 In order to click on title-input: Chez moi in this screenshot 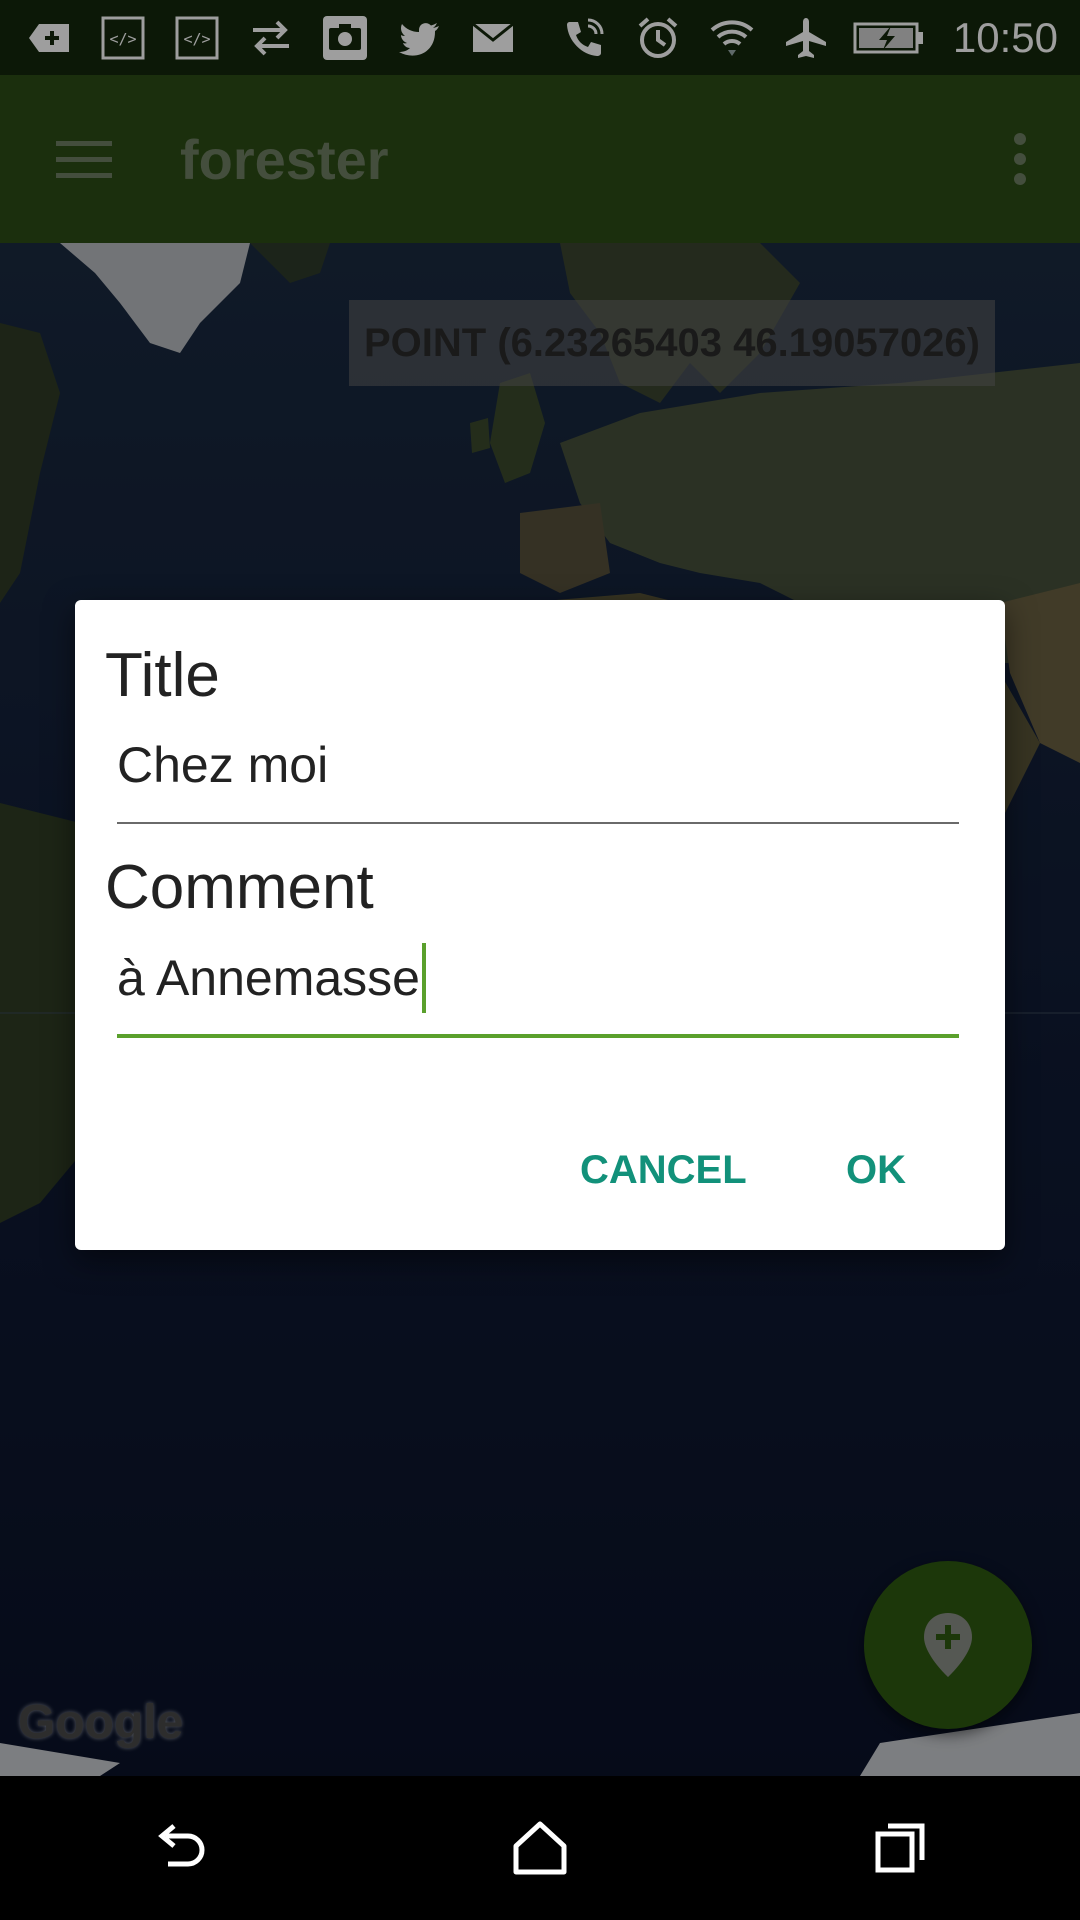, I will do `click(222, 765)`.